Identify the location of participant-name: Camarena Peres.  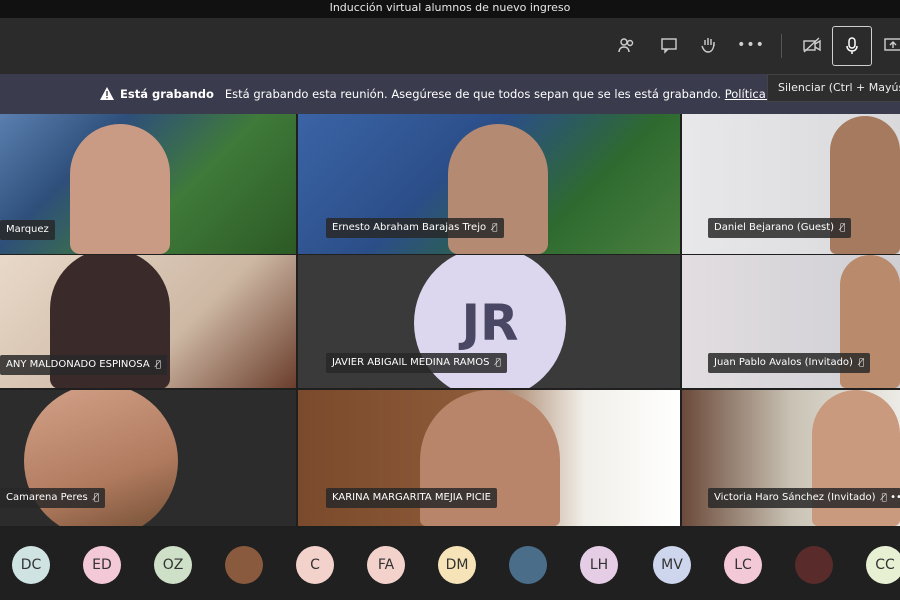
(47, 497).